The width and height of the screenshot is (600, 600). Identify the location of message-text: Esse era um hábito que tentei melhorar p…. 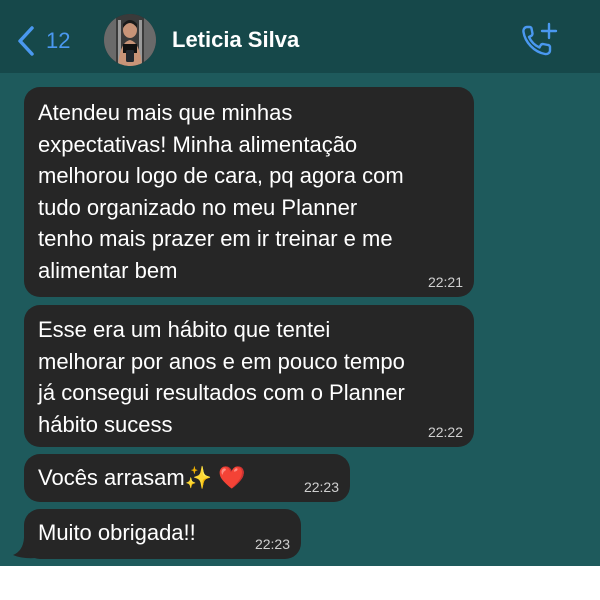
(221, 377).